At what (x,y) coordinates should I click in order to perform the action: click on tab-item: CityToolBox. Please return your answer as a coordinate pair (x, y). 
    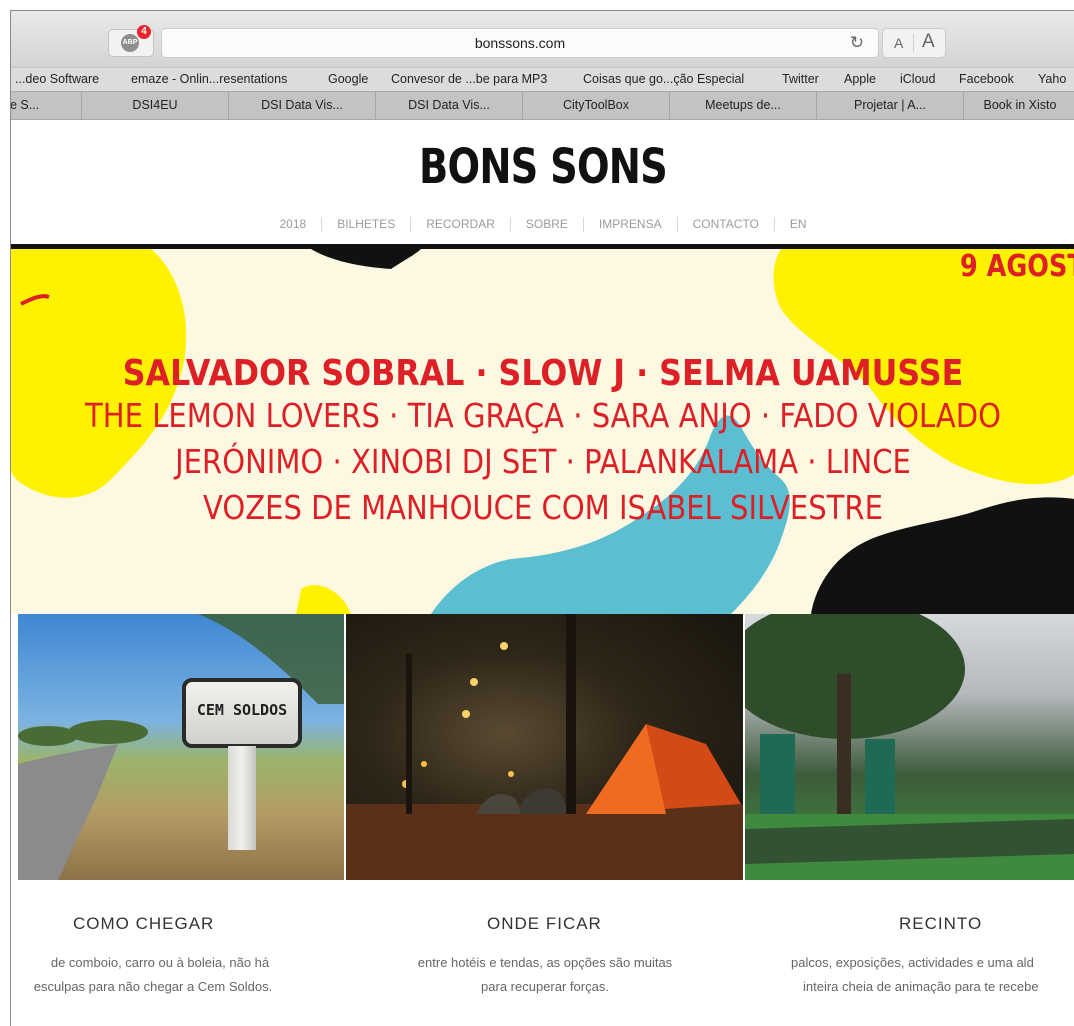
    Looking at the image, I should click on (595, 105).